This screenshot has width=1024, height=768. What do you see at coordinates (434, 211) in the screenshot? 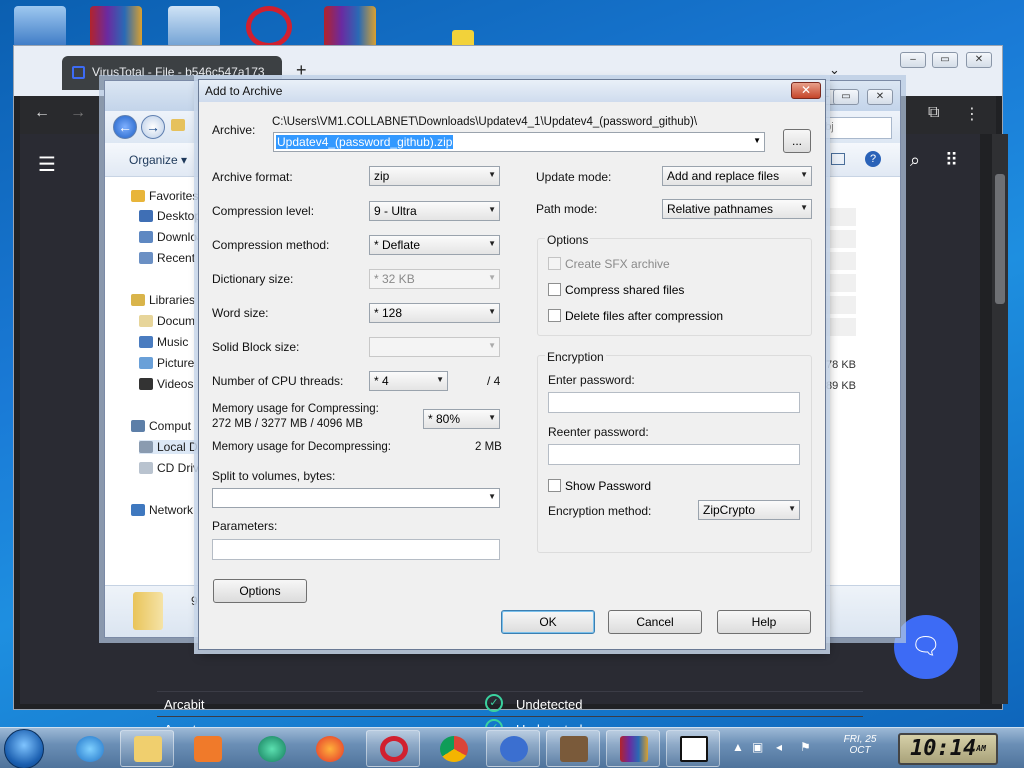
I see `compression-level-select: 9 - Ultra` at bounding box center [434, 211].